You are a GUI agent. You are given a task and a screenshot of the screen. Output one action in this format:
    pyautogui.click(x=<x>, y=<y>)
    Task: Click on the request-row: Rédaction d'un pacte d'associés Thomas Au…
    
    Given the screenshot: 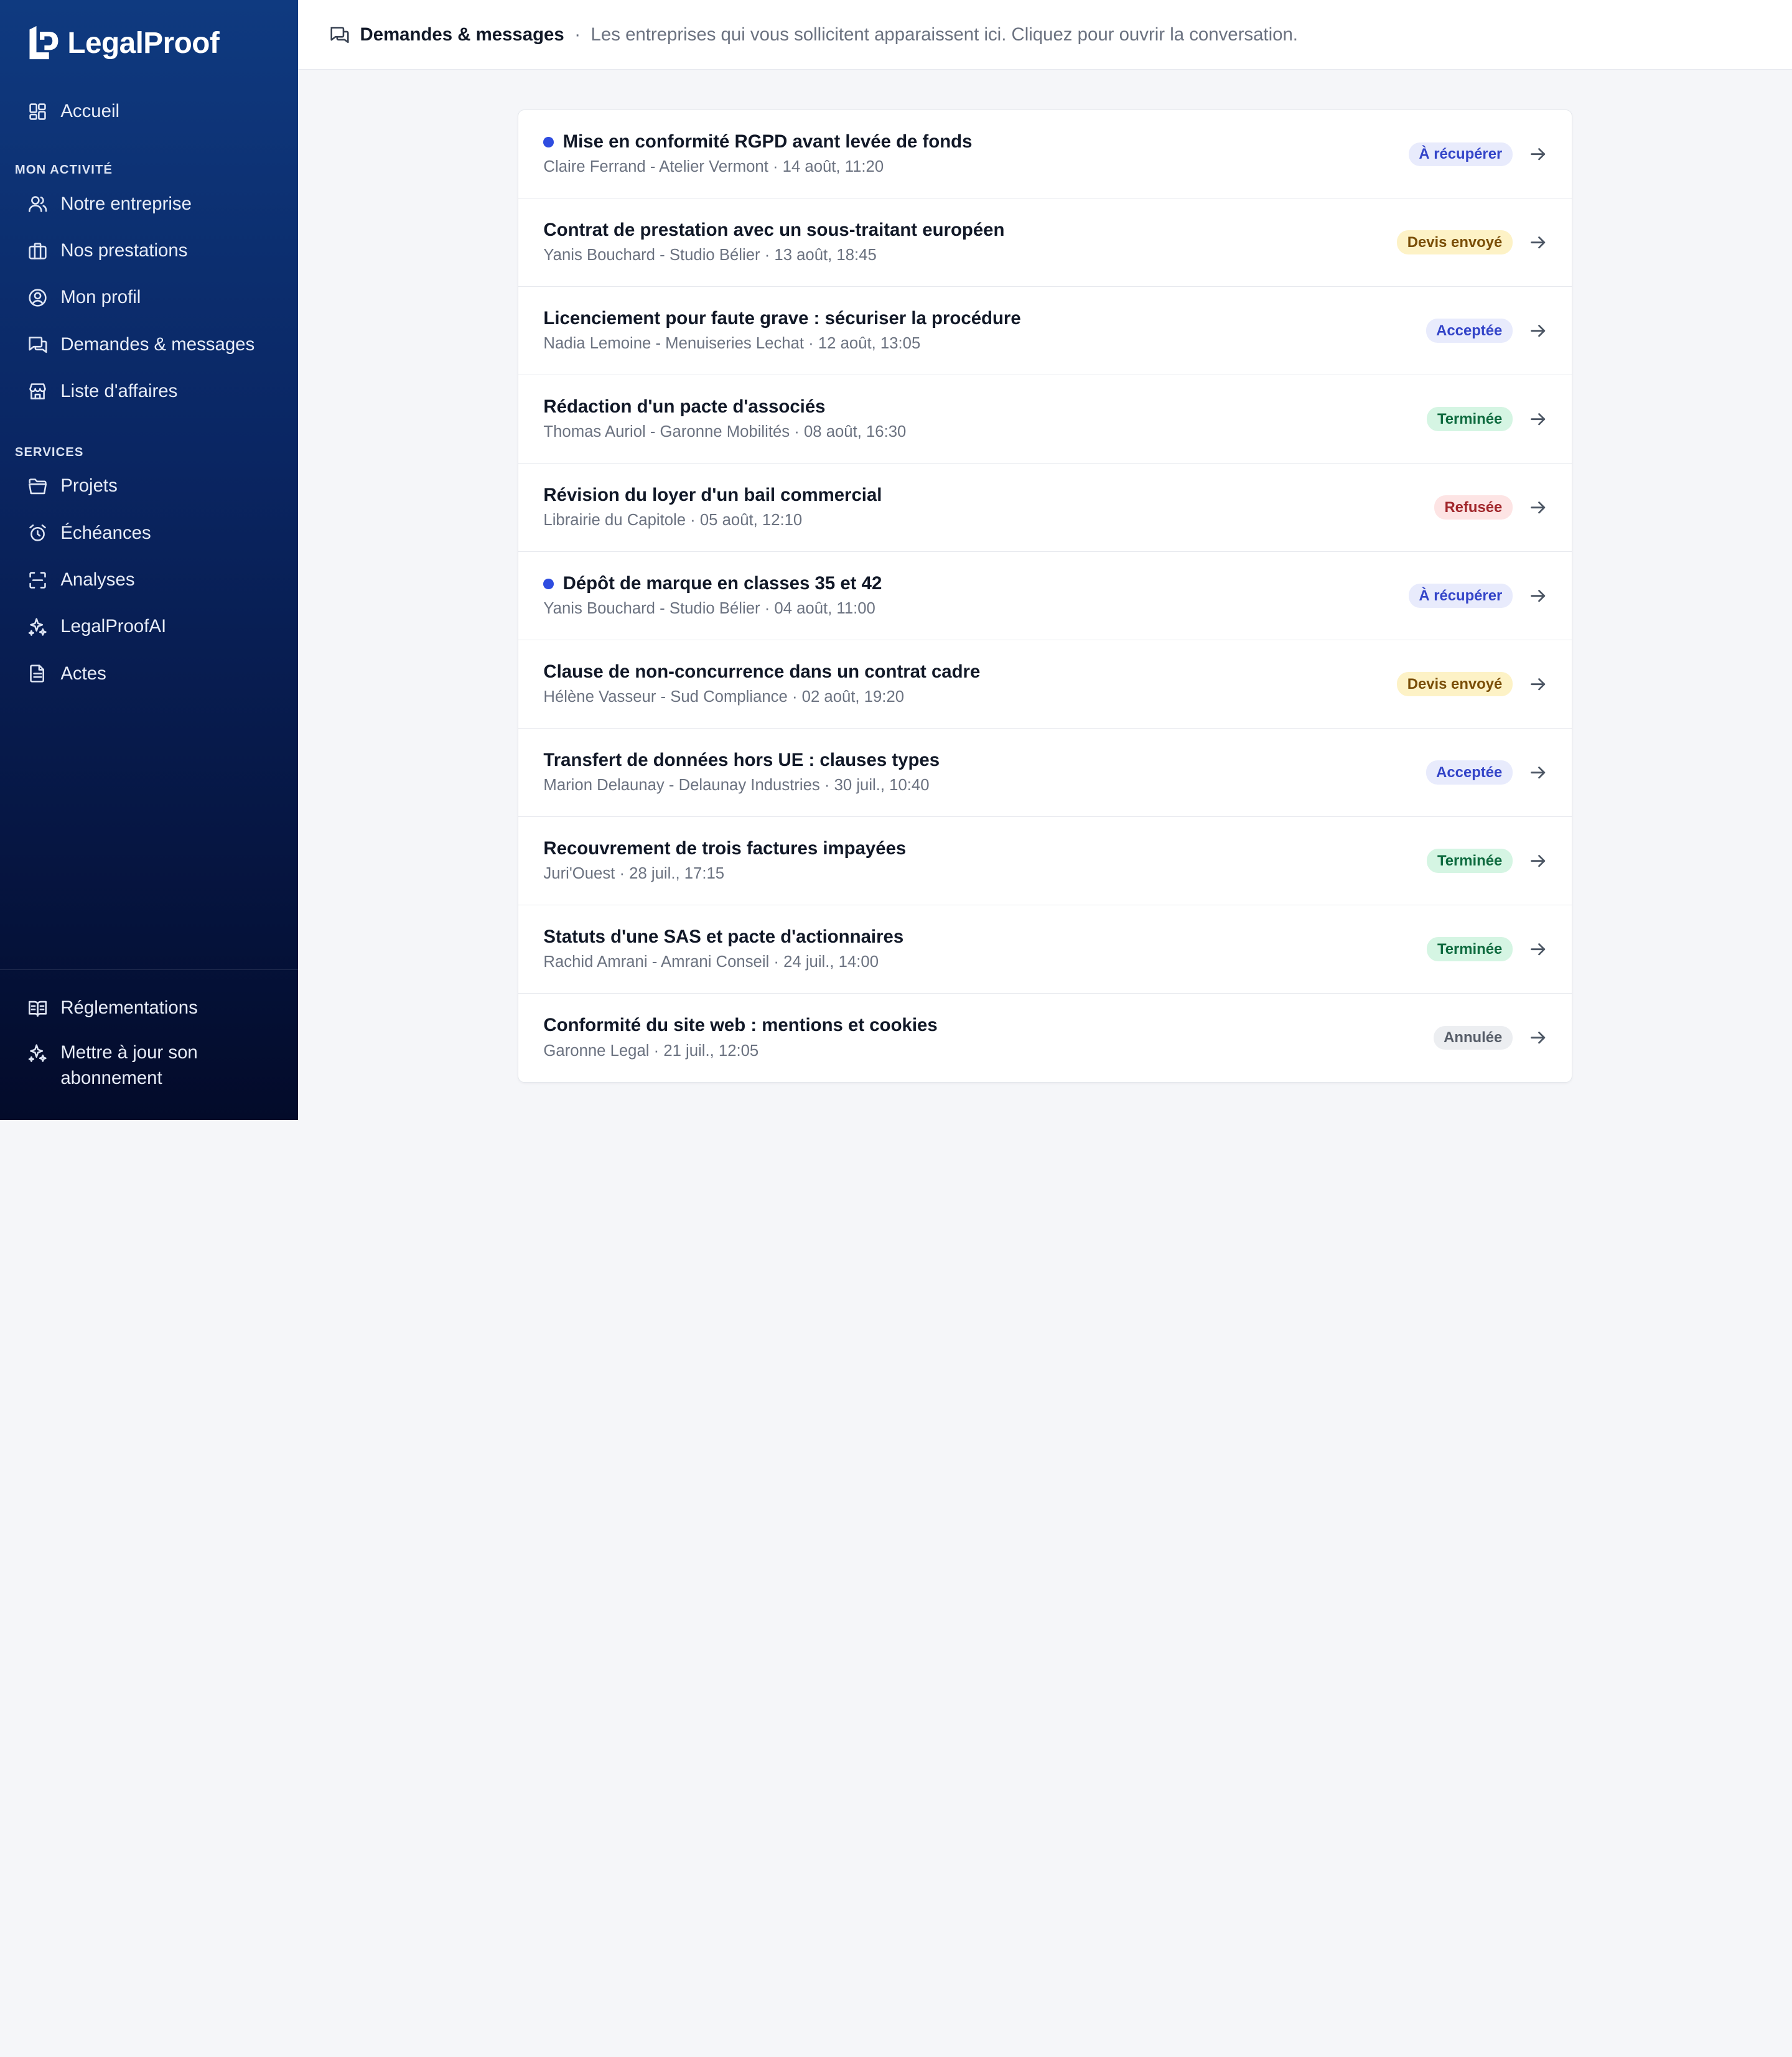 What is the action you would take?
    pyautogui.click(x=1045, y=419)
    